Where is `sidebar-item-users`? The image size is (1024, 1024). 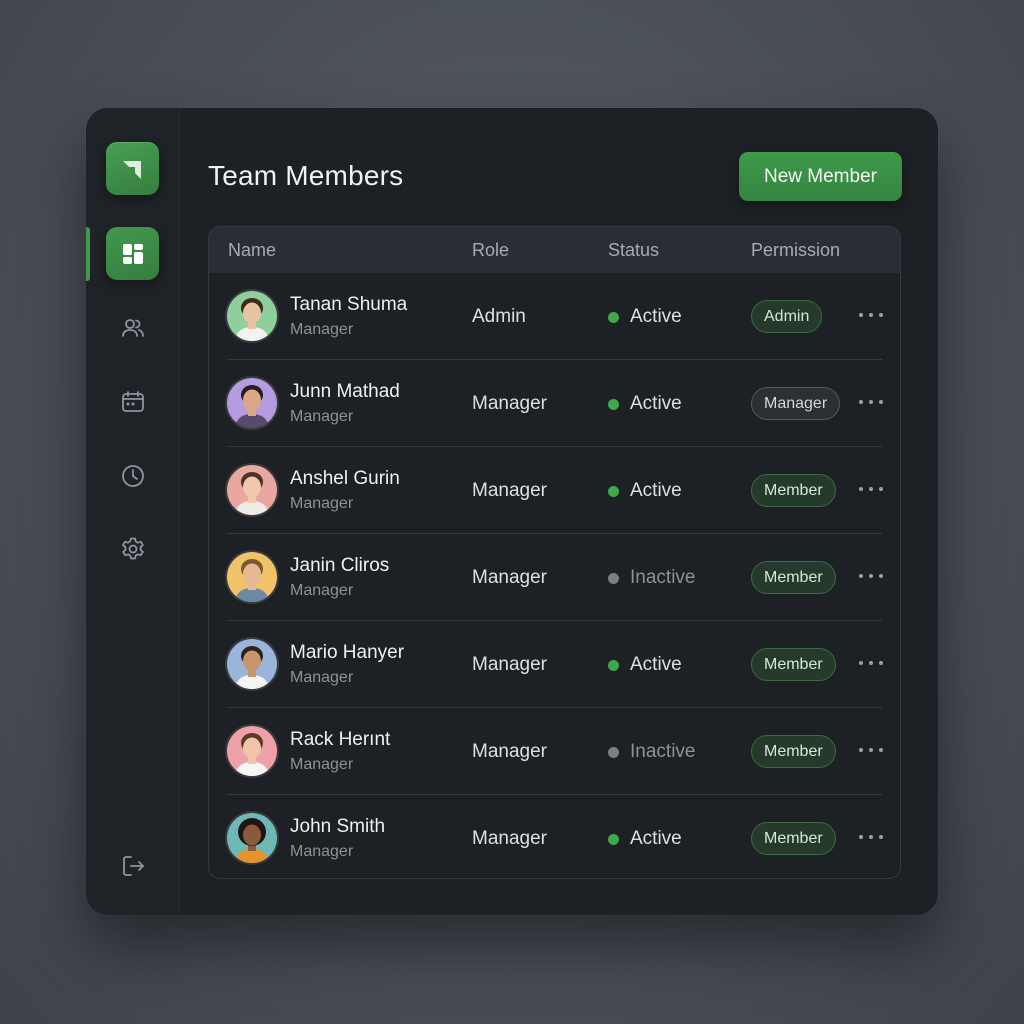
sidebar-item-users is located at coordinates (132, 327).